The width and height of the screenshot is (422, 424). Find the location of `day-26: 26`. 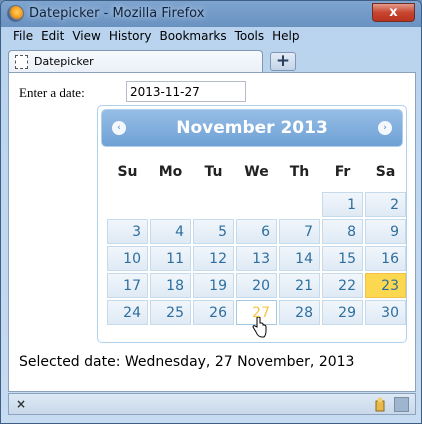

day-26: 26 is located at coordinates (213, 312).